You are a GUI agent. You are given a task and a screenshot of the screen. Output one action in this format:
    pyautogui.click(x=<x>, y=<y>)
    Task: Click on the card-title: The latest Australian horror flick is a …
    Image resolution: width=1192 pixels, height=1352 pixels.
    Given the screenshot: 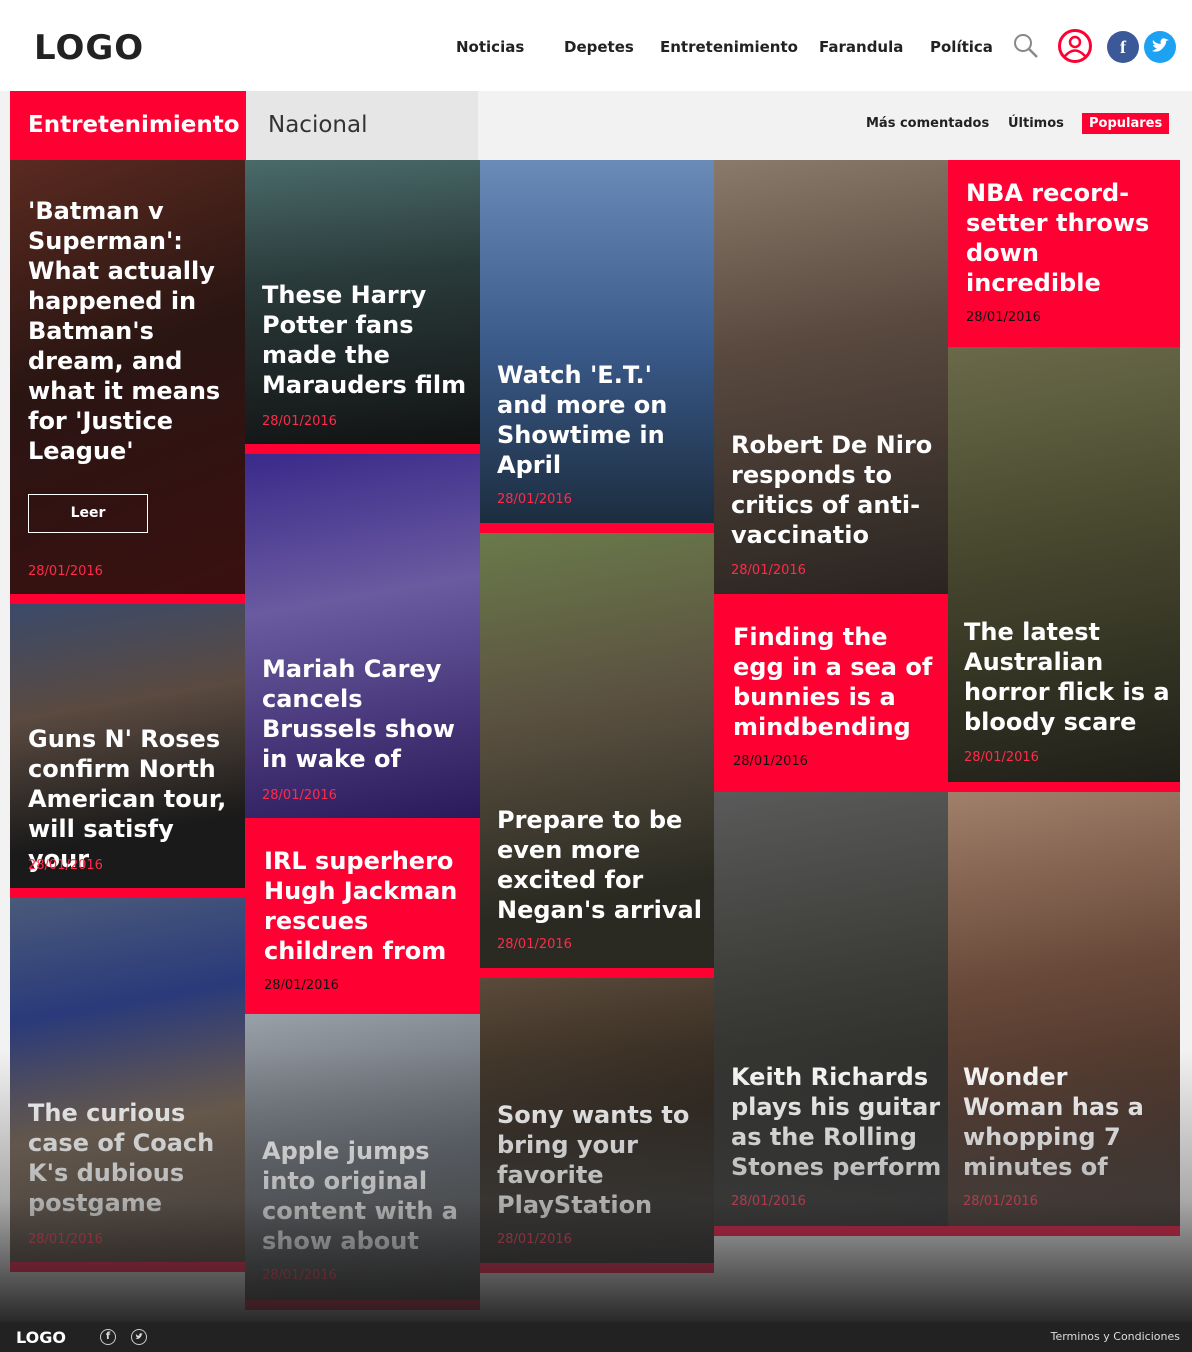 What is the action you would take?
    pyautogui.click(x=1067, y=677)
    